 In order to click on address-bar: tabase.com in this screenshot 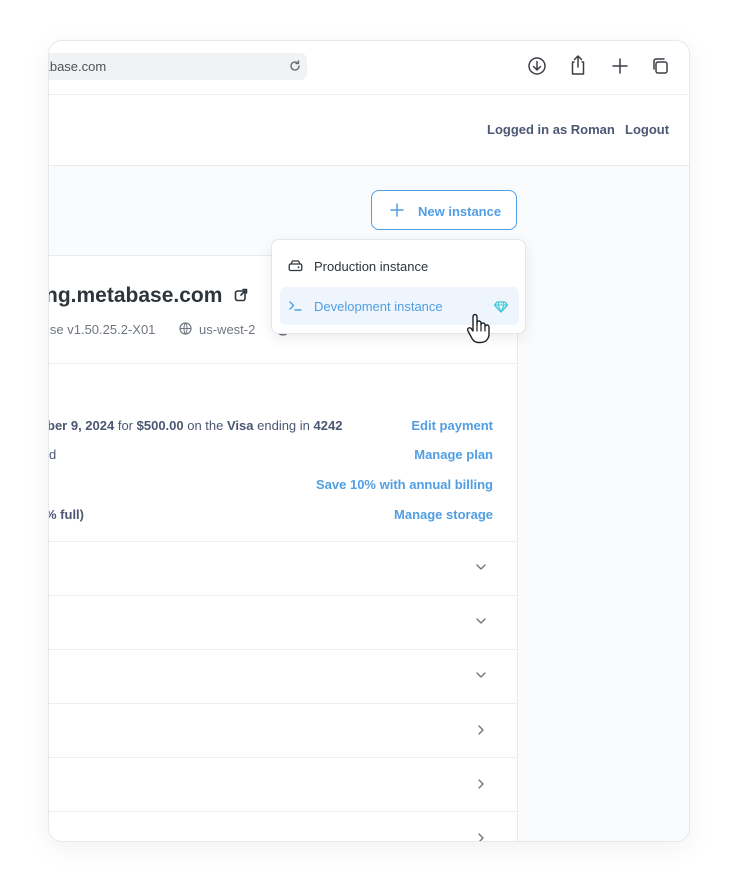, I will do `click(178, 66)`.